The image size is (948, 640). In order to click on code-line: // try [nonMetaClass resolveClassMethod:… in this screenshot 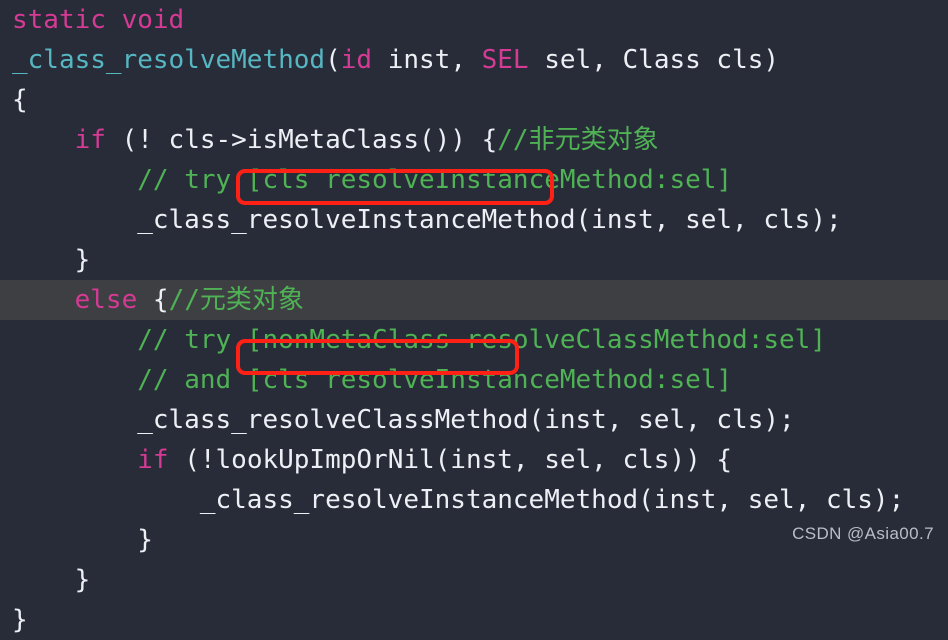, I will do `click(474, 340)`.